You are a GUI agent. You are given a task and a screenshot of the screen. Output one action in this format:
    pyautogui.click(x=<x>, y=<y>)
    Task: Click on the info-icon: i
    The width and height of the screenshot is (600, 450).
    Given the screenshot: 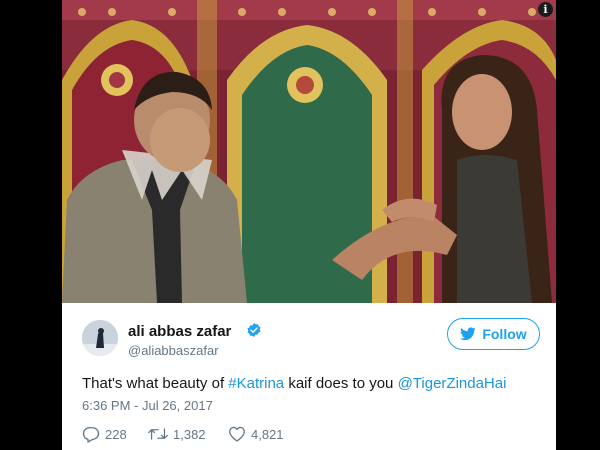 What is the action you would take?
    pyautogui.click(x=545, y=9)
    